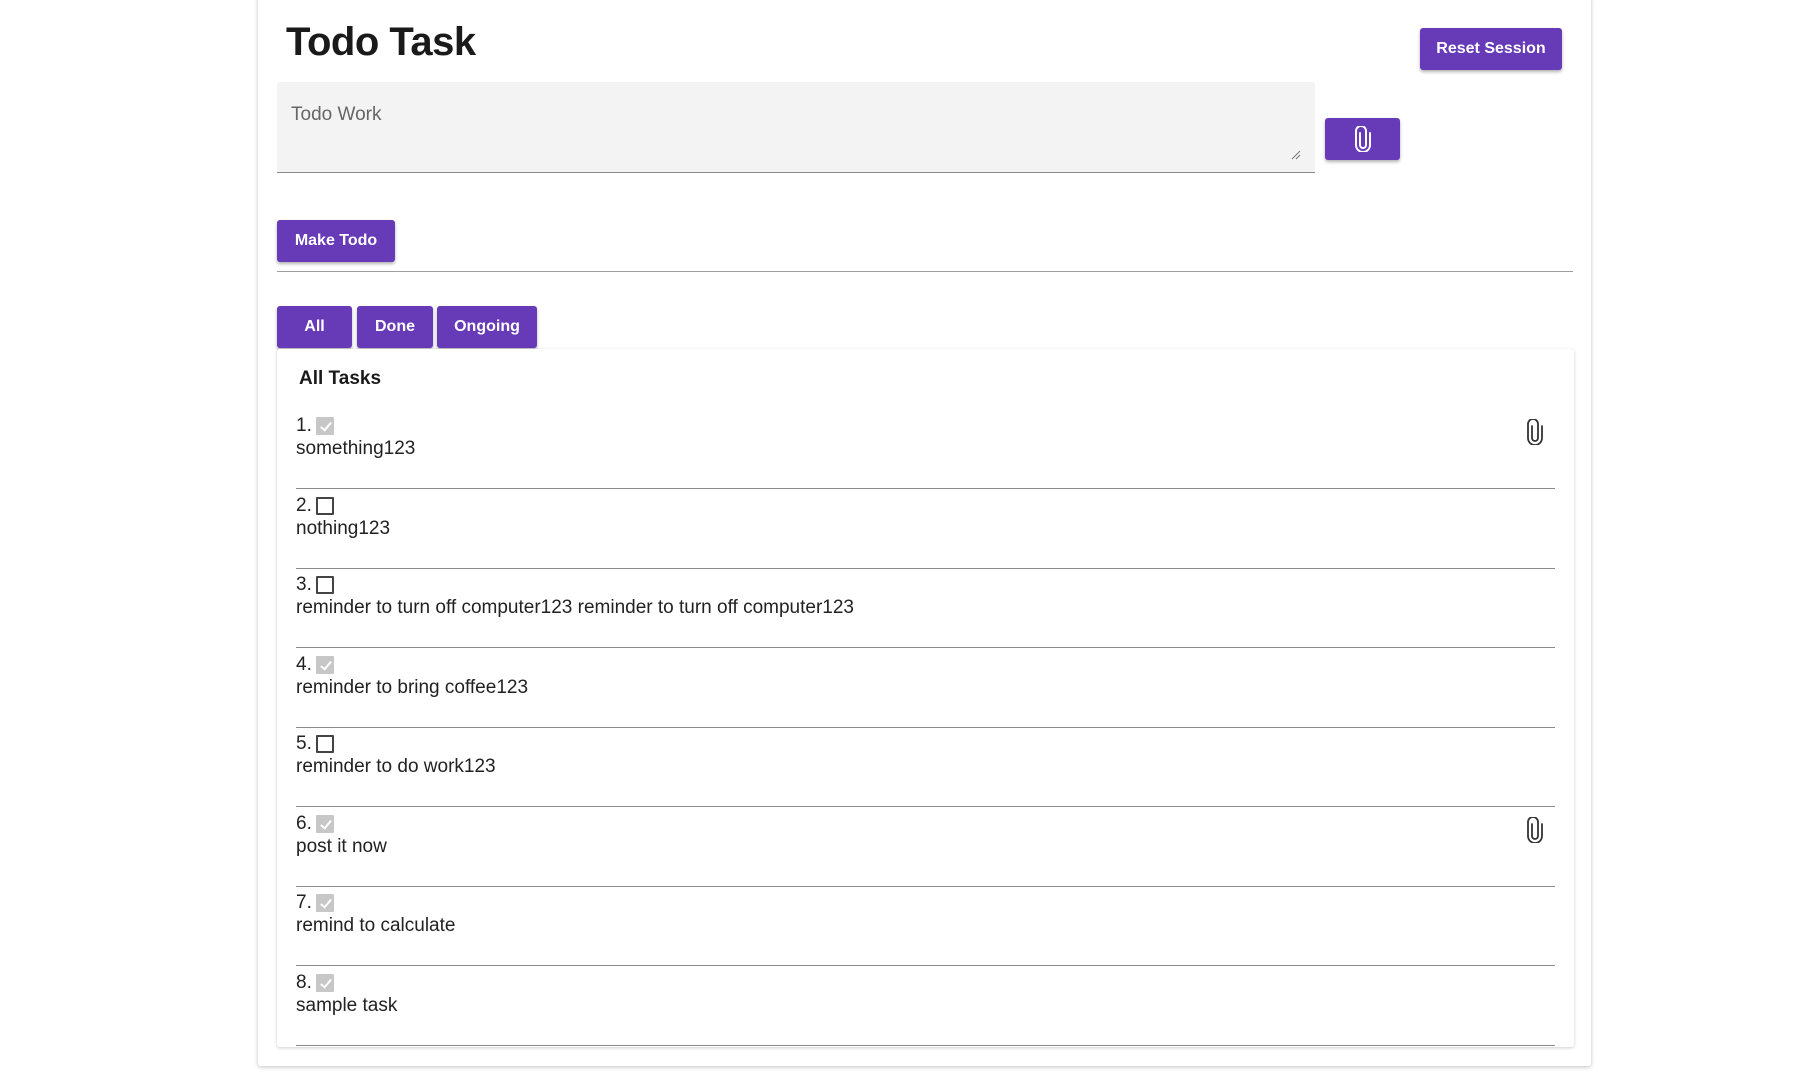  Describe the element at coordinates (381, 42) in the screenshot. I see `page-title: Todo Task` at that location.